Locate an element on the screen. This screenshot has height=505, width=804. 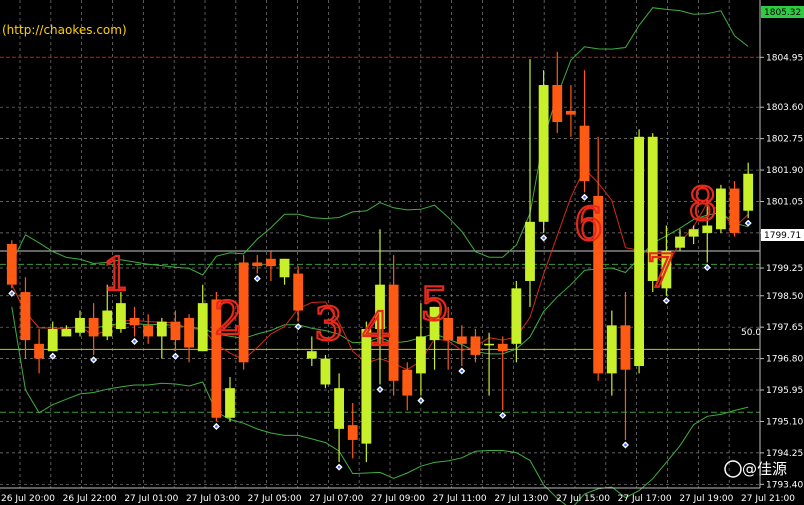
price-tick-label: 1802.75 is located at coordinates (784, 140).